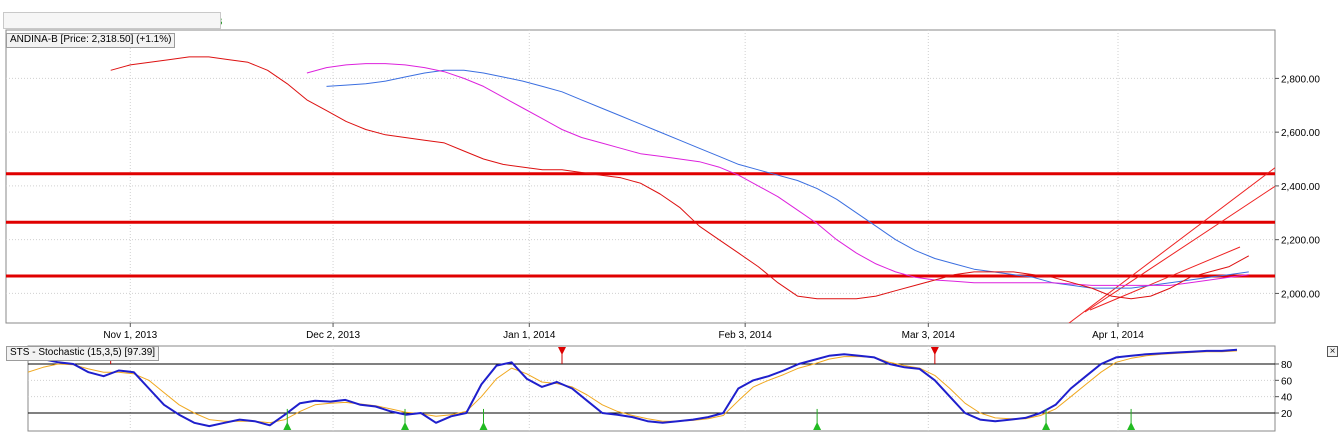  What do you see at coordinates (1287, 365) in the screenshot?
I see `stochastic-y-tick-label: 80` at bounding box center [1287, 365].